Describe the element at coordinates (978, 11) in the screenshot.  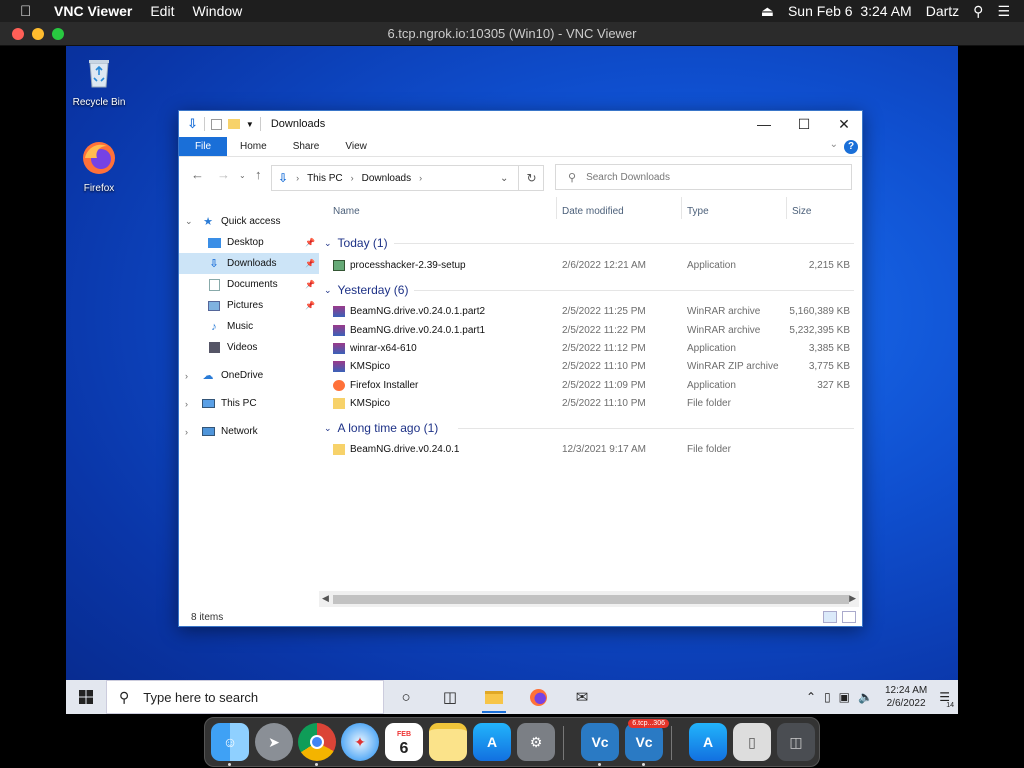
I see `spotlight-search-icon: ⚲` at that location.